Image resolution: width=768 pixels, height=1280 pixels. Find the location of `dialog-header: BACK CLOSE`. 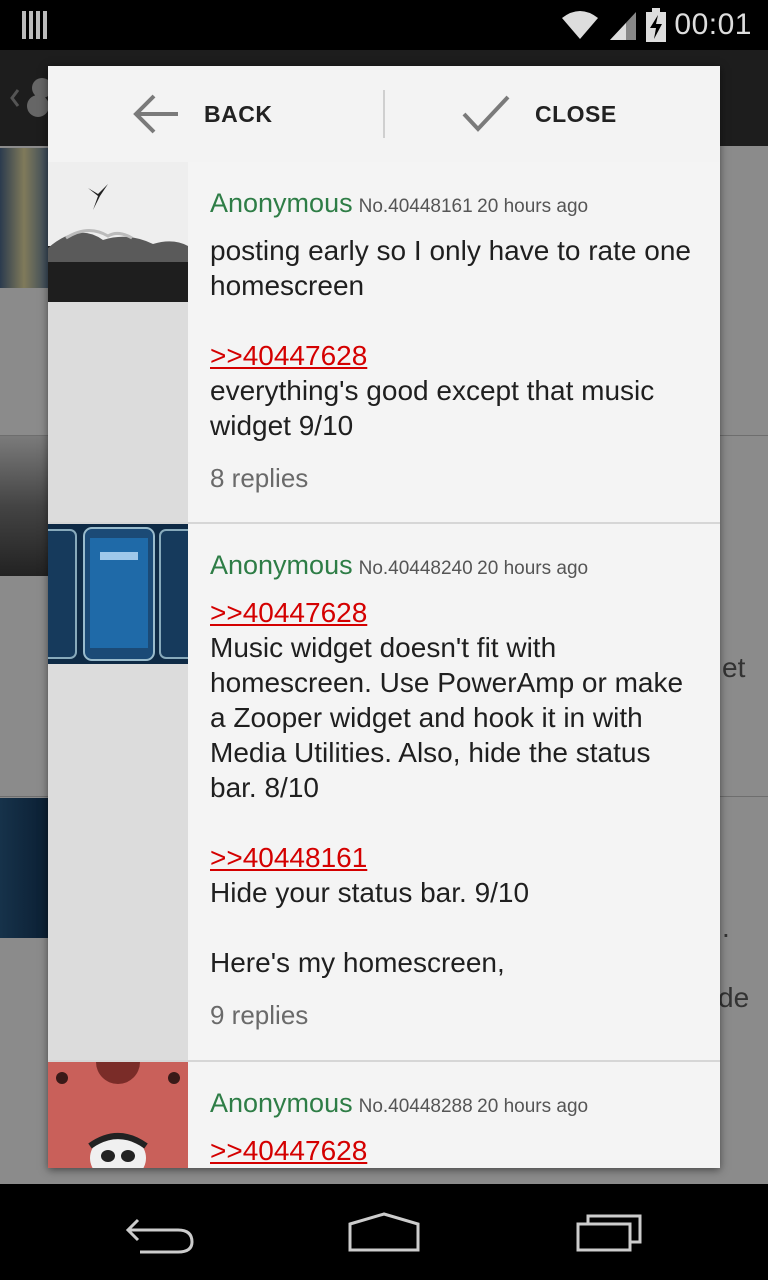

dialog-header: BACK CLOSE is located at coordinates (384, 114).